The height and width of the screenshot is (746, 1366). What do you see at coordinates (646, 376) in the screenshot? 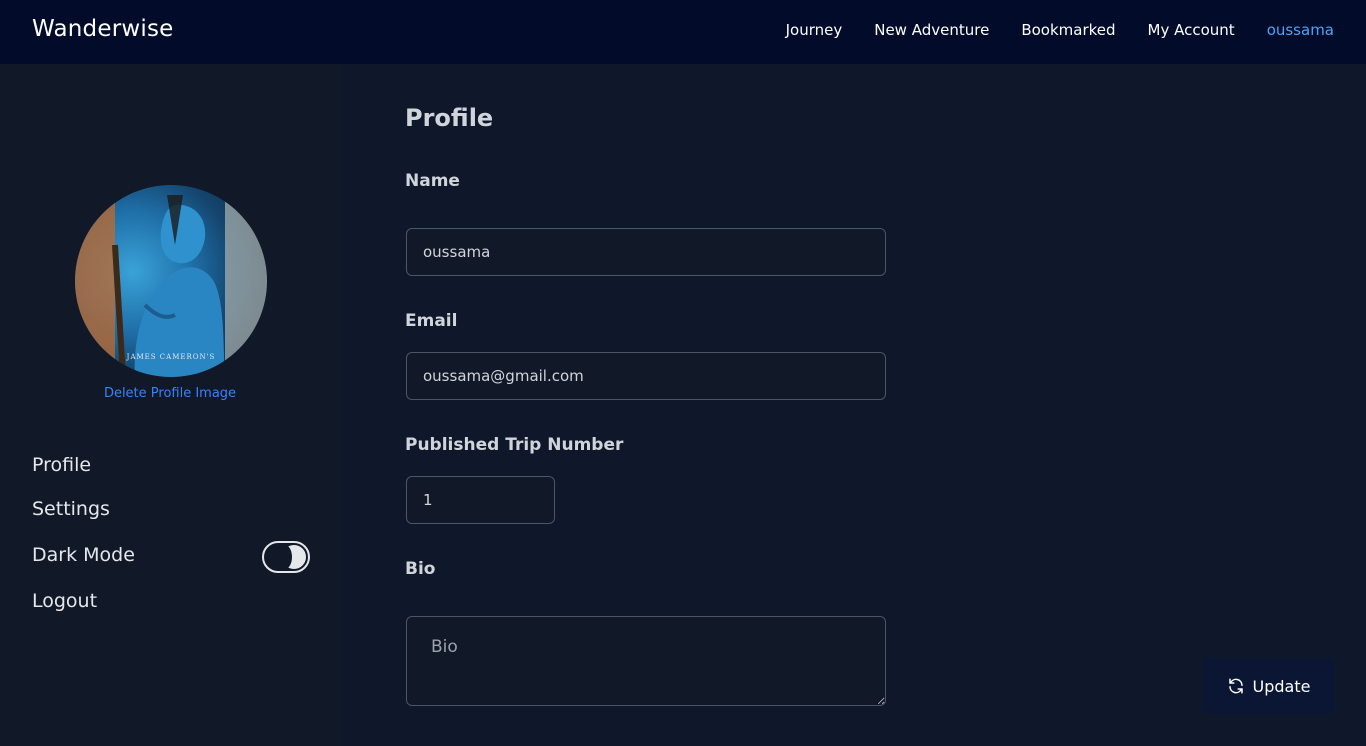
I see `email-input` at bounding box center [646, 376].